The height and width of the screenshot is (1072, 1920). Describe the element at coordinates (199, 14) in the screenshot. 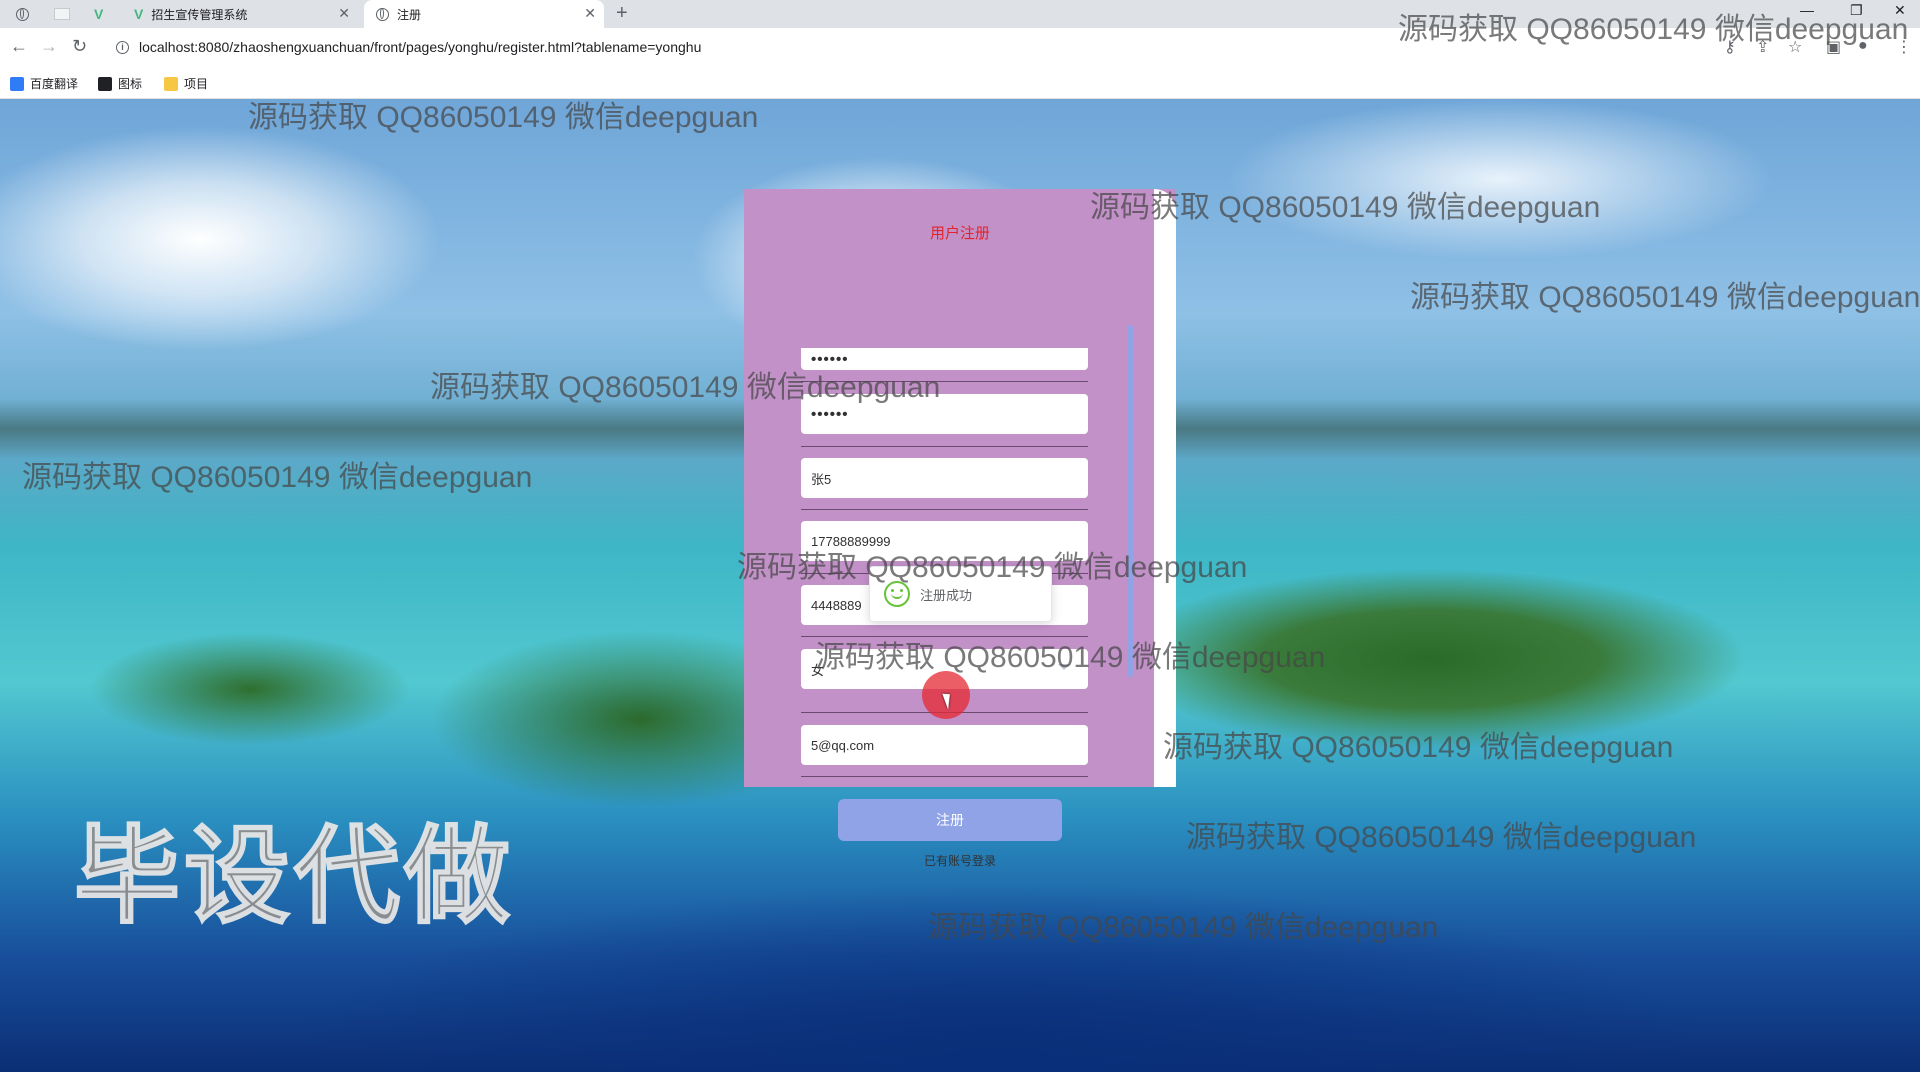

I see `tab-title: 招生宣传管理系统` at that location.